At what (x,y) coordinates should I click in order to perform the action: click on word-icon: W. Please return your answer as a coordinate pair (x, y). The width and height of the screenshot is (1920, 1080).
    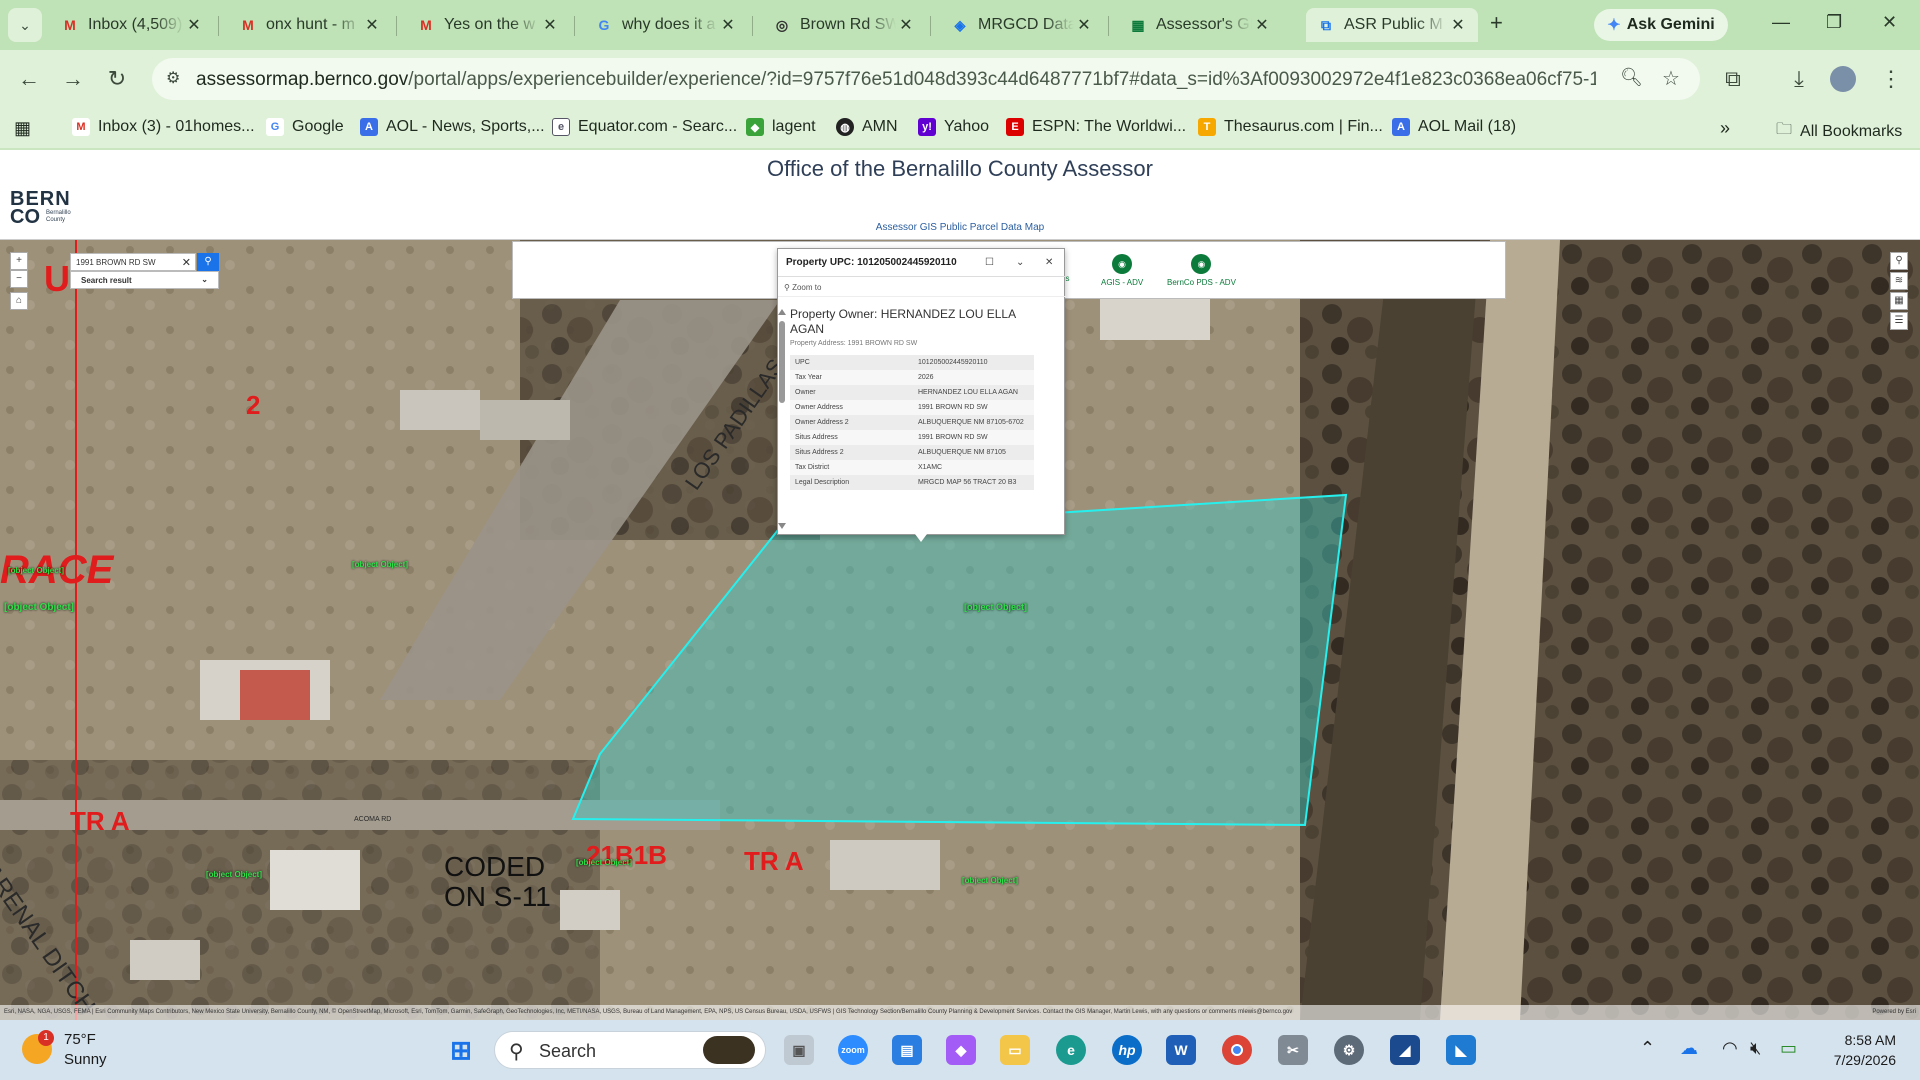
    Looking at the image, I should click on (1181, 1050).